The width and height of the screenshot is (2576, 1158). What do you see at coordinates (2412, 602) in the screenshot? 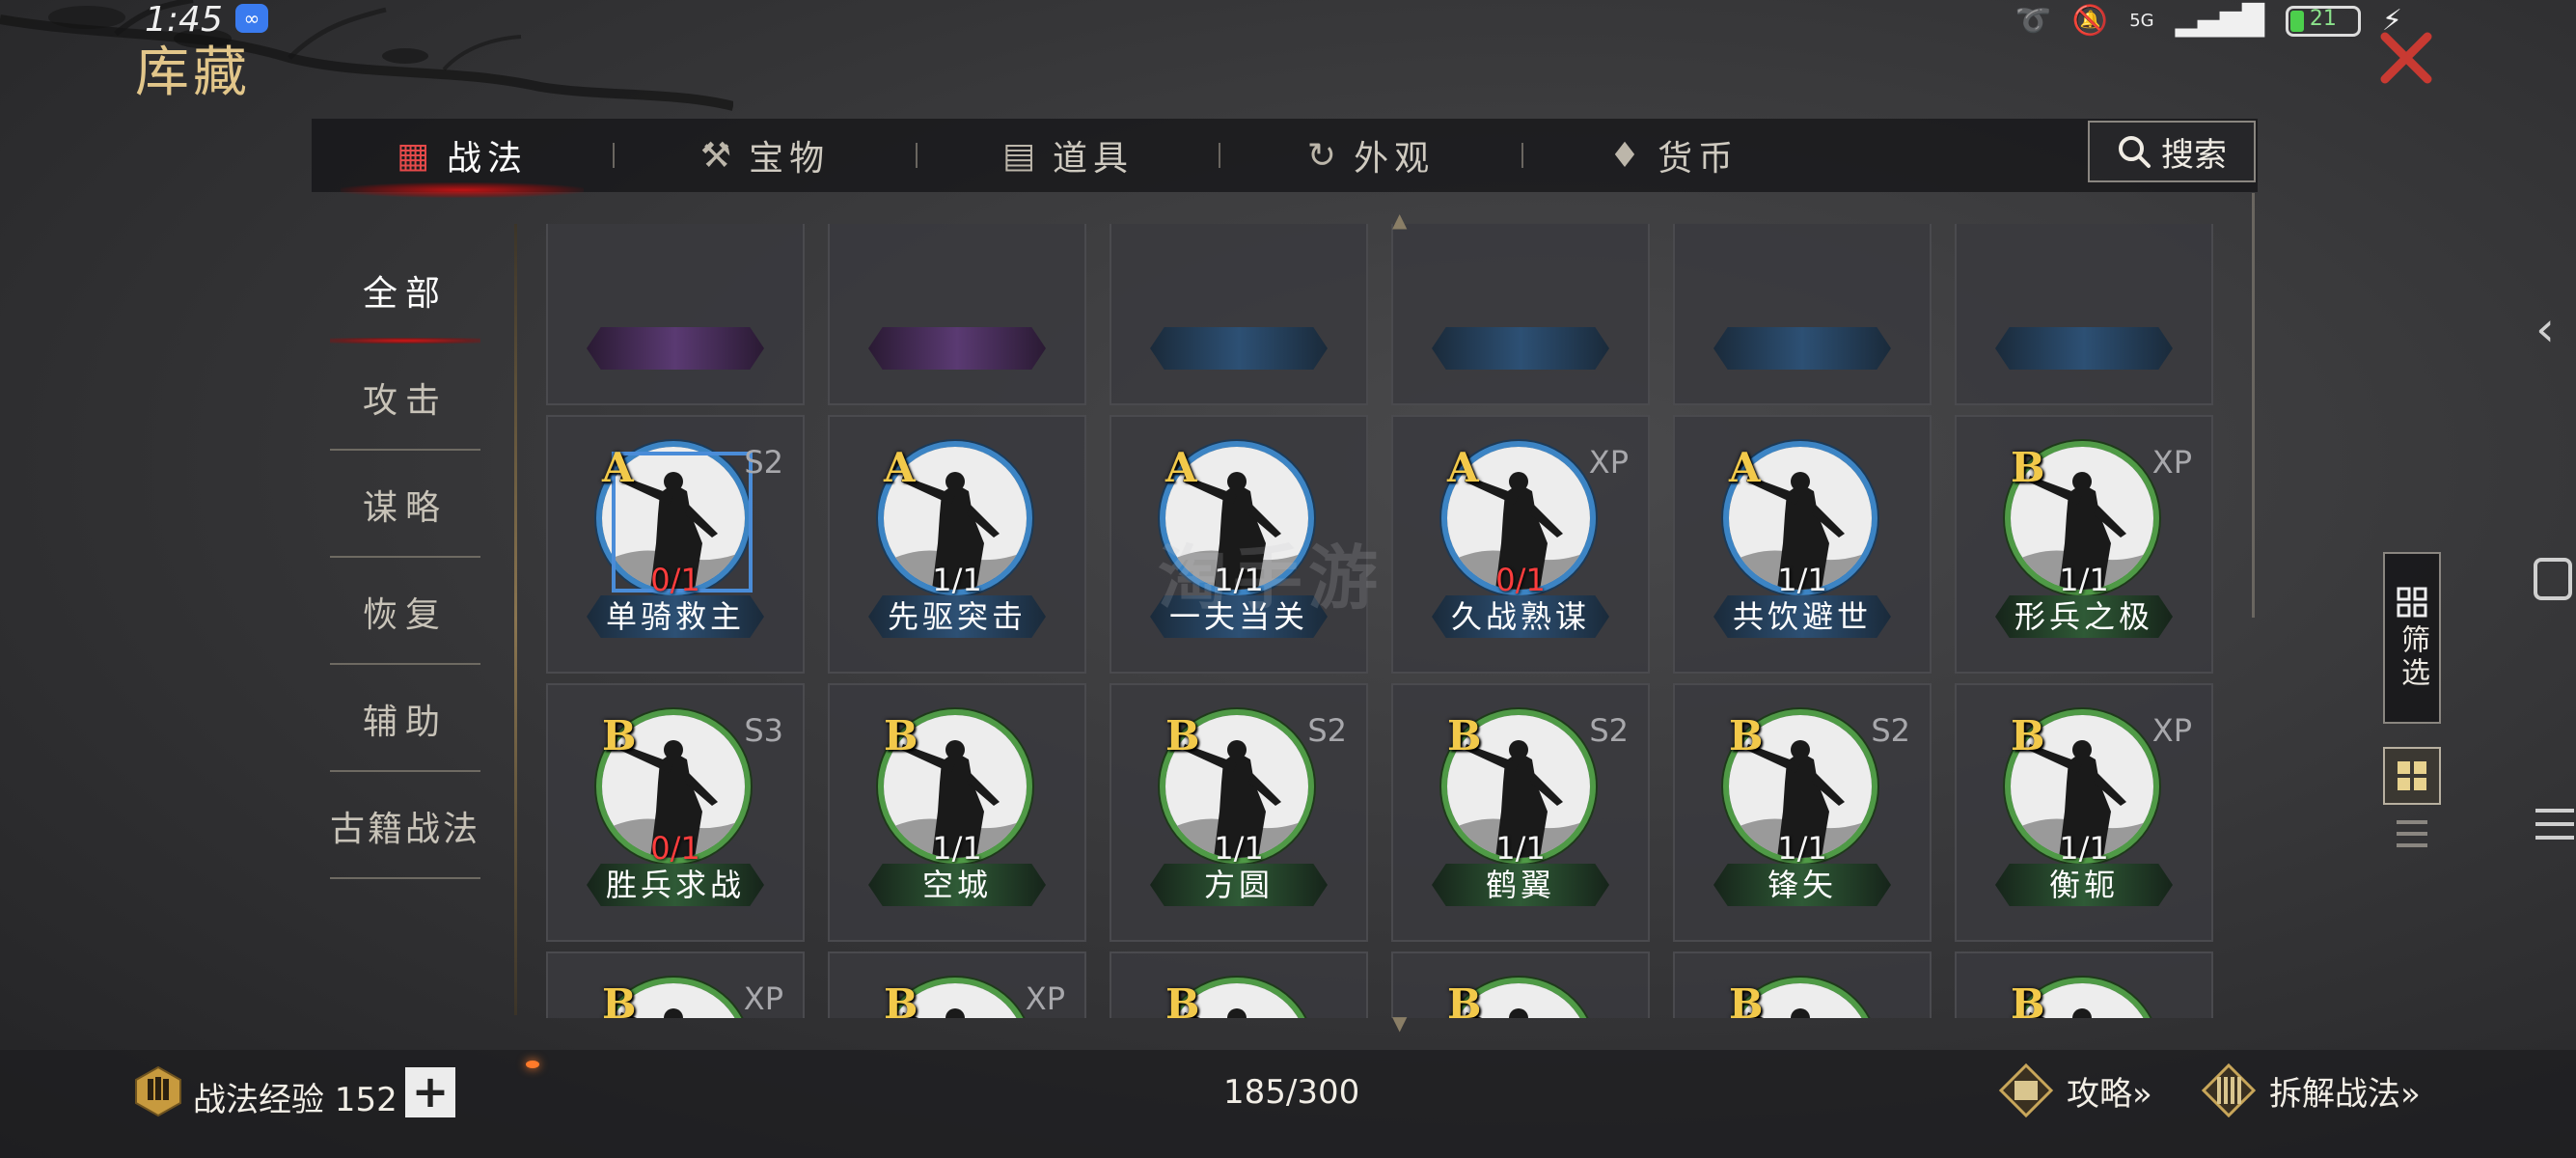
I see `grid-filter-icon` at bounding box center [2412, 602].